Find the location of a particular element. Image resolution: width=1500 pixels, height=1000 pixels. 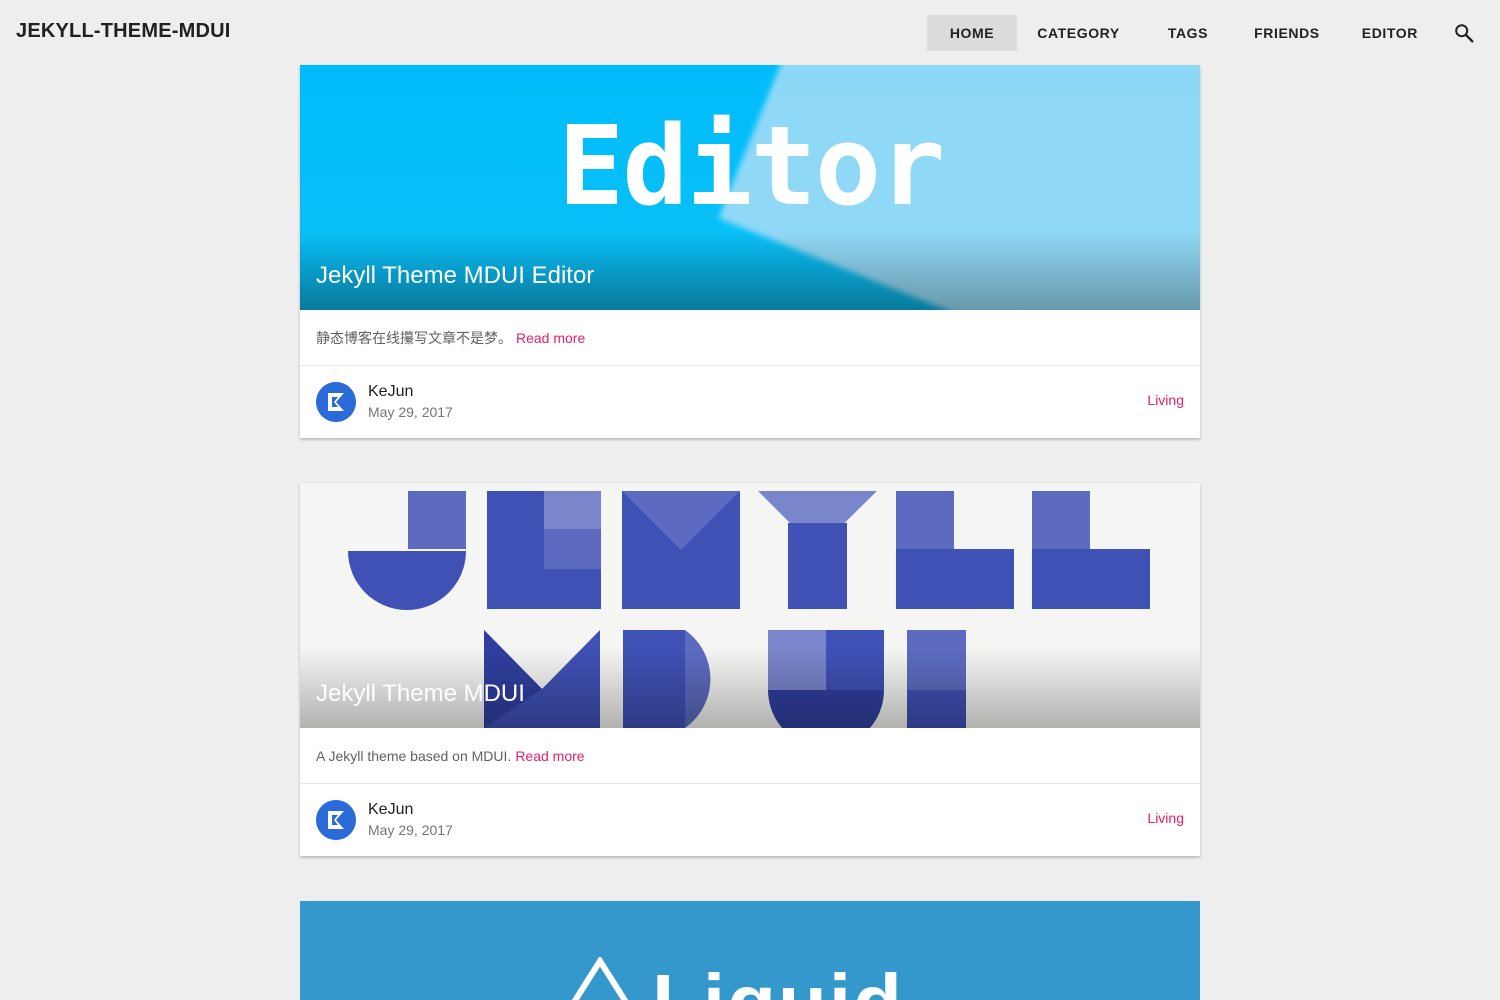

main-nav: HOME CATEGORY TAGS FRIENDS EDITOR is located at coordinates (1213, 33).